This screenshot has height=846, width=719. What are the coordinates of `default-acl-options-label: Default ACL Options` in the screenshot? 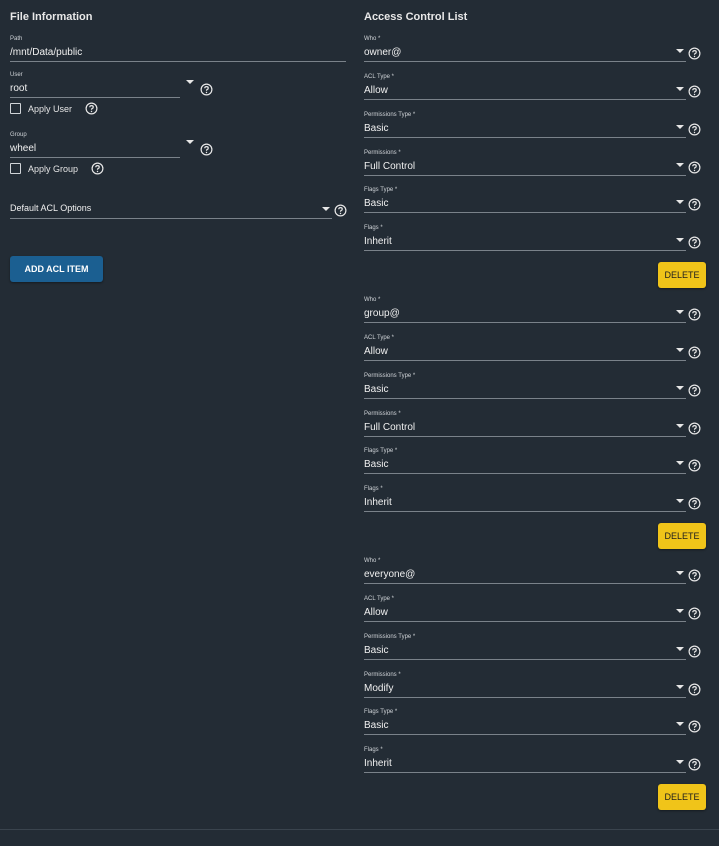 It's located at (50, 208).